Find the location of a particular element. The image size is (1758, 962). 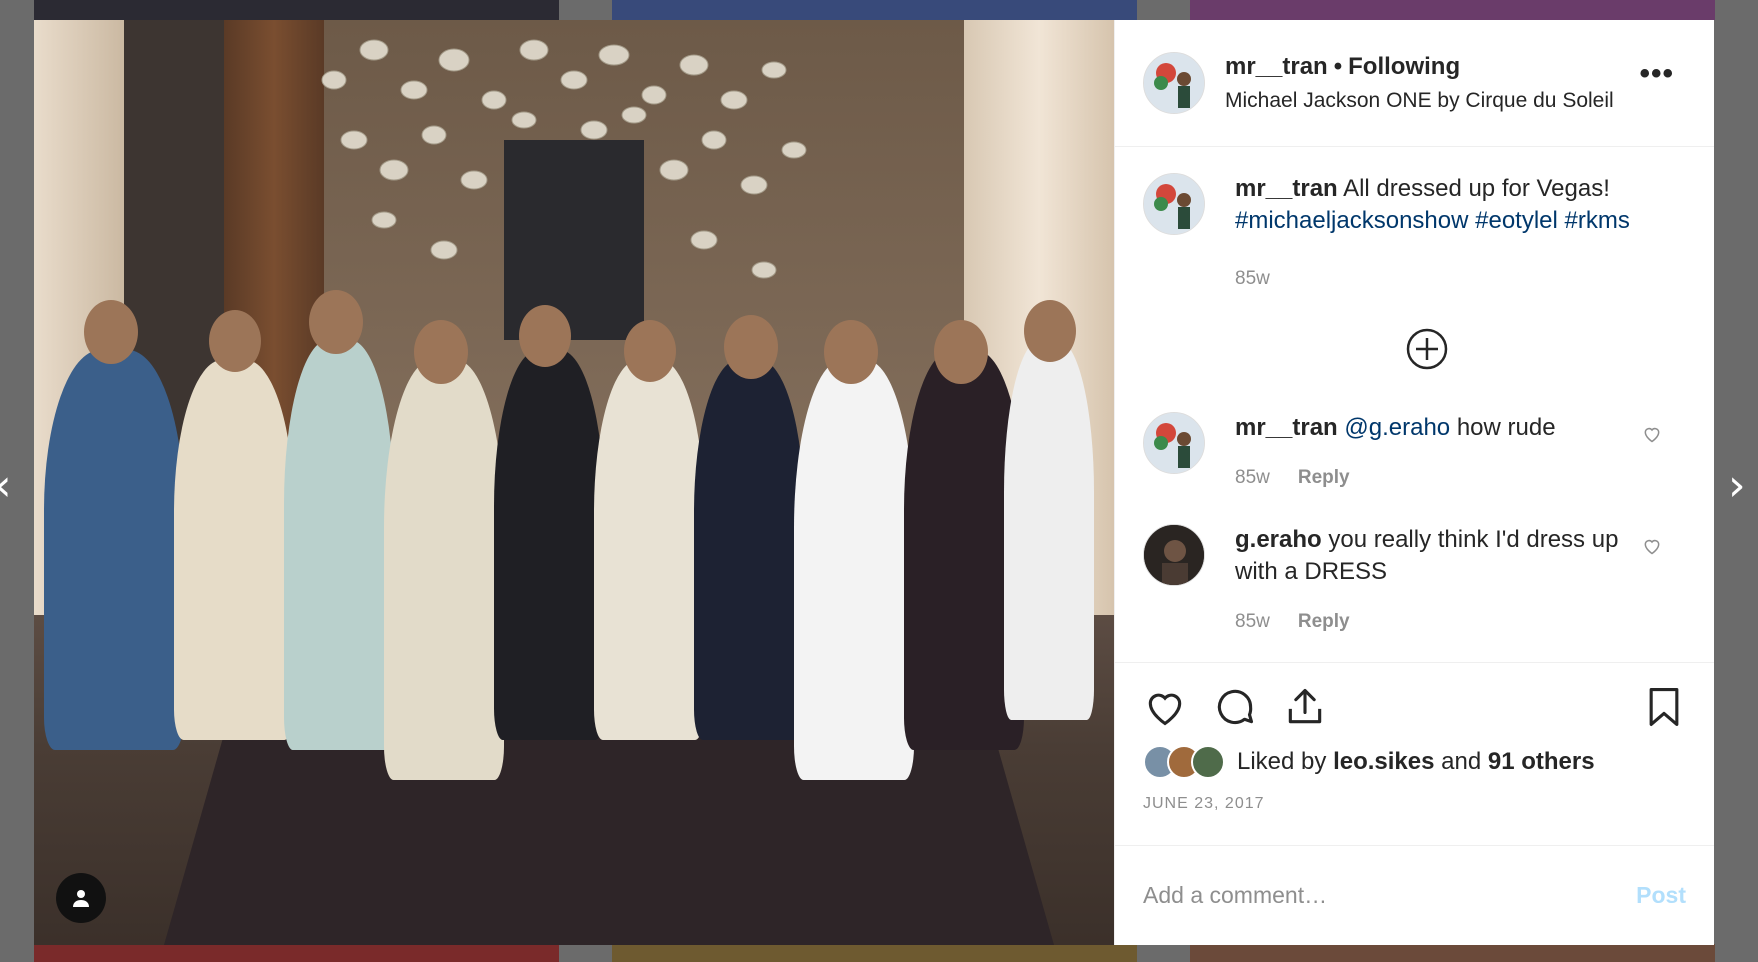

post-date: JUNE 23, 2017 is located at coordinates (1414, 804).